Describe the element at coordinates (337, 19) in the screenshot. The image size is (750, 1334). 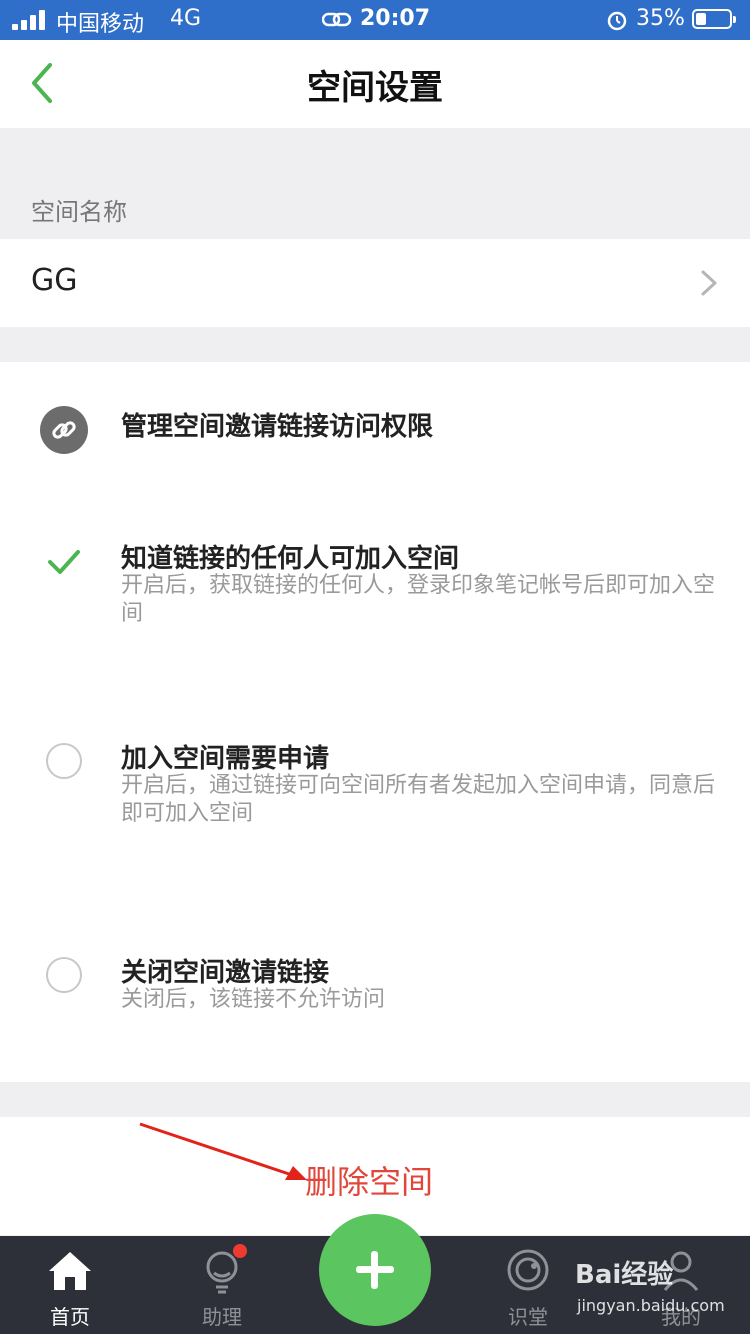
I see `link-status-icon` at that location.